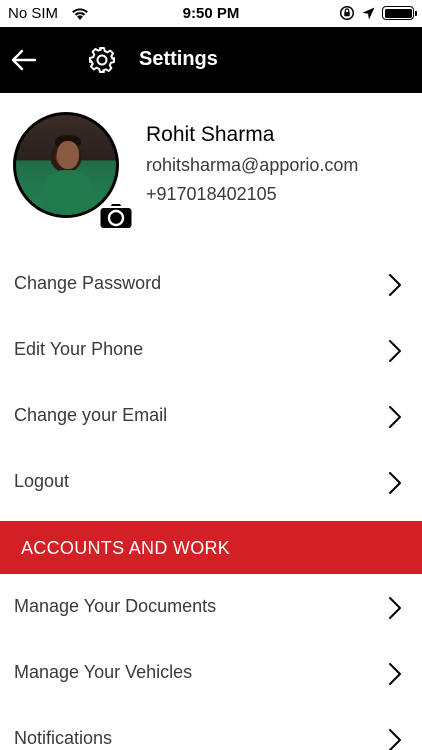 The image size is (422, 750). What do you see at coordinates (103, 672) in the screenshot?
I see `list-item-label: Manage Your Vehicles` at bounding box center [103, 672].